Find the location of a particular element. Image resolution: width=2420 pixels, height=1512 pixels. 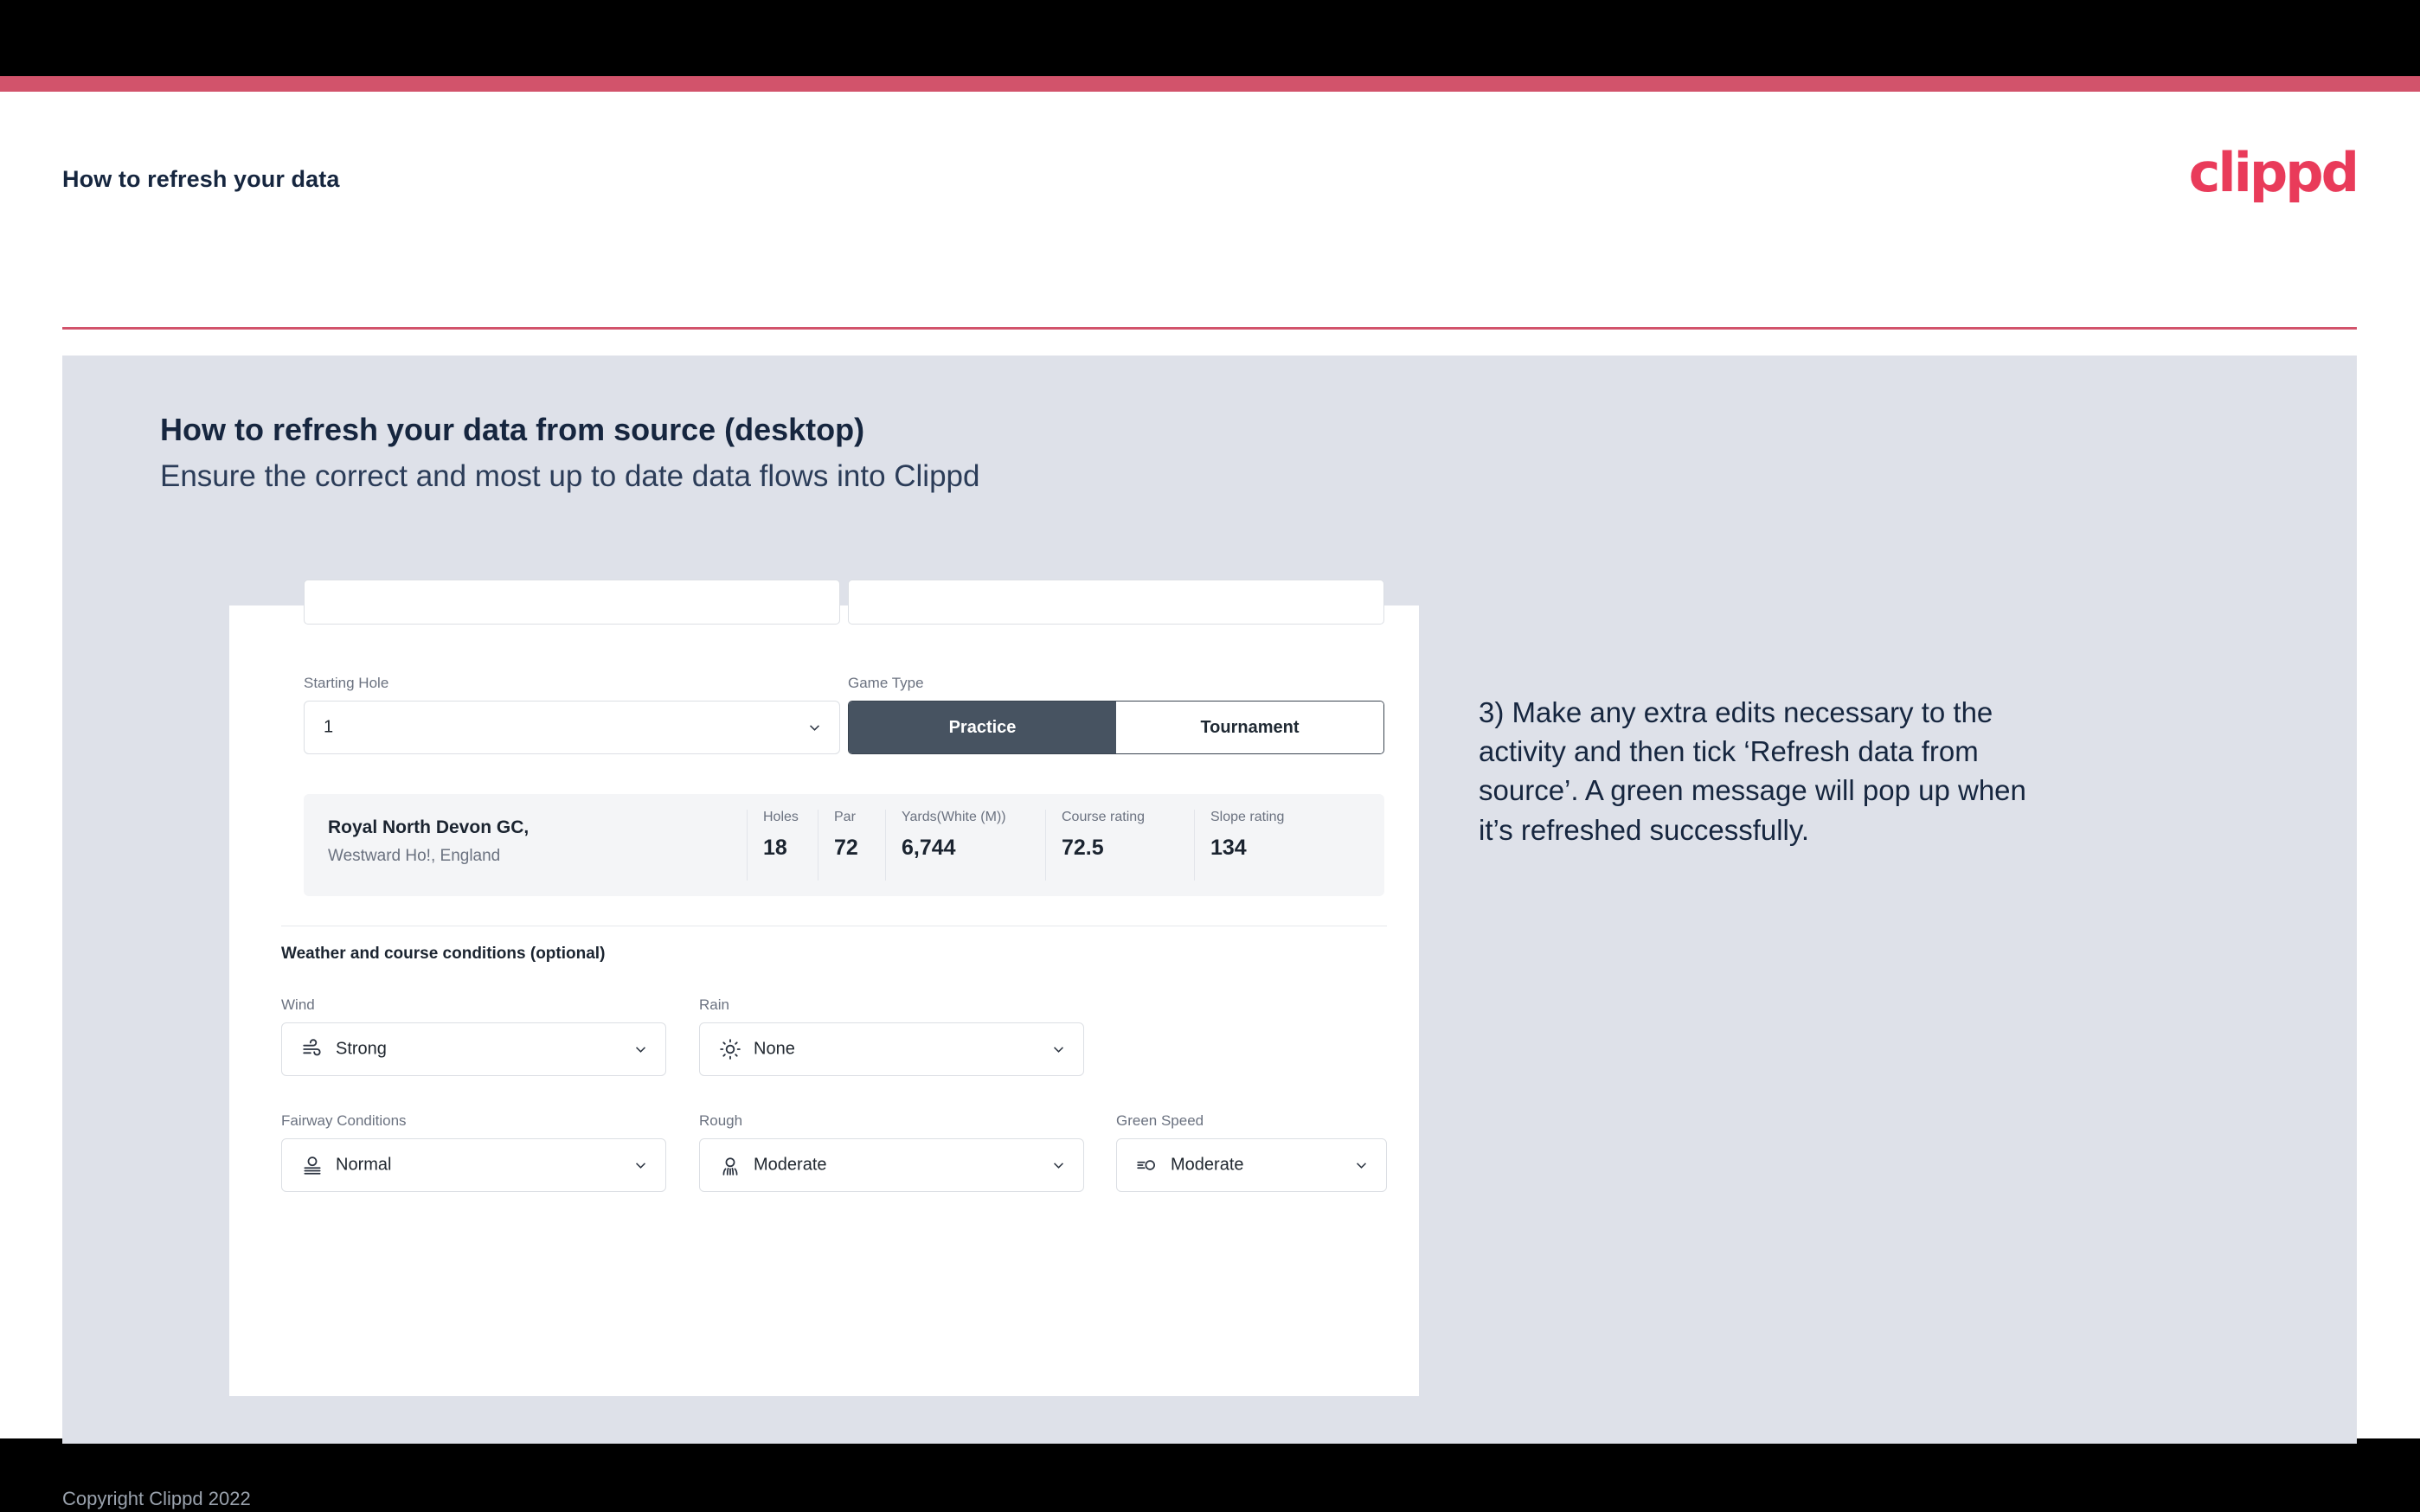

course-stat-slope-rating: Slope rating 134 is located at coordinates (1263, 845).